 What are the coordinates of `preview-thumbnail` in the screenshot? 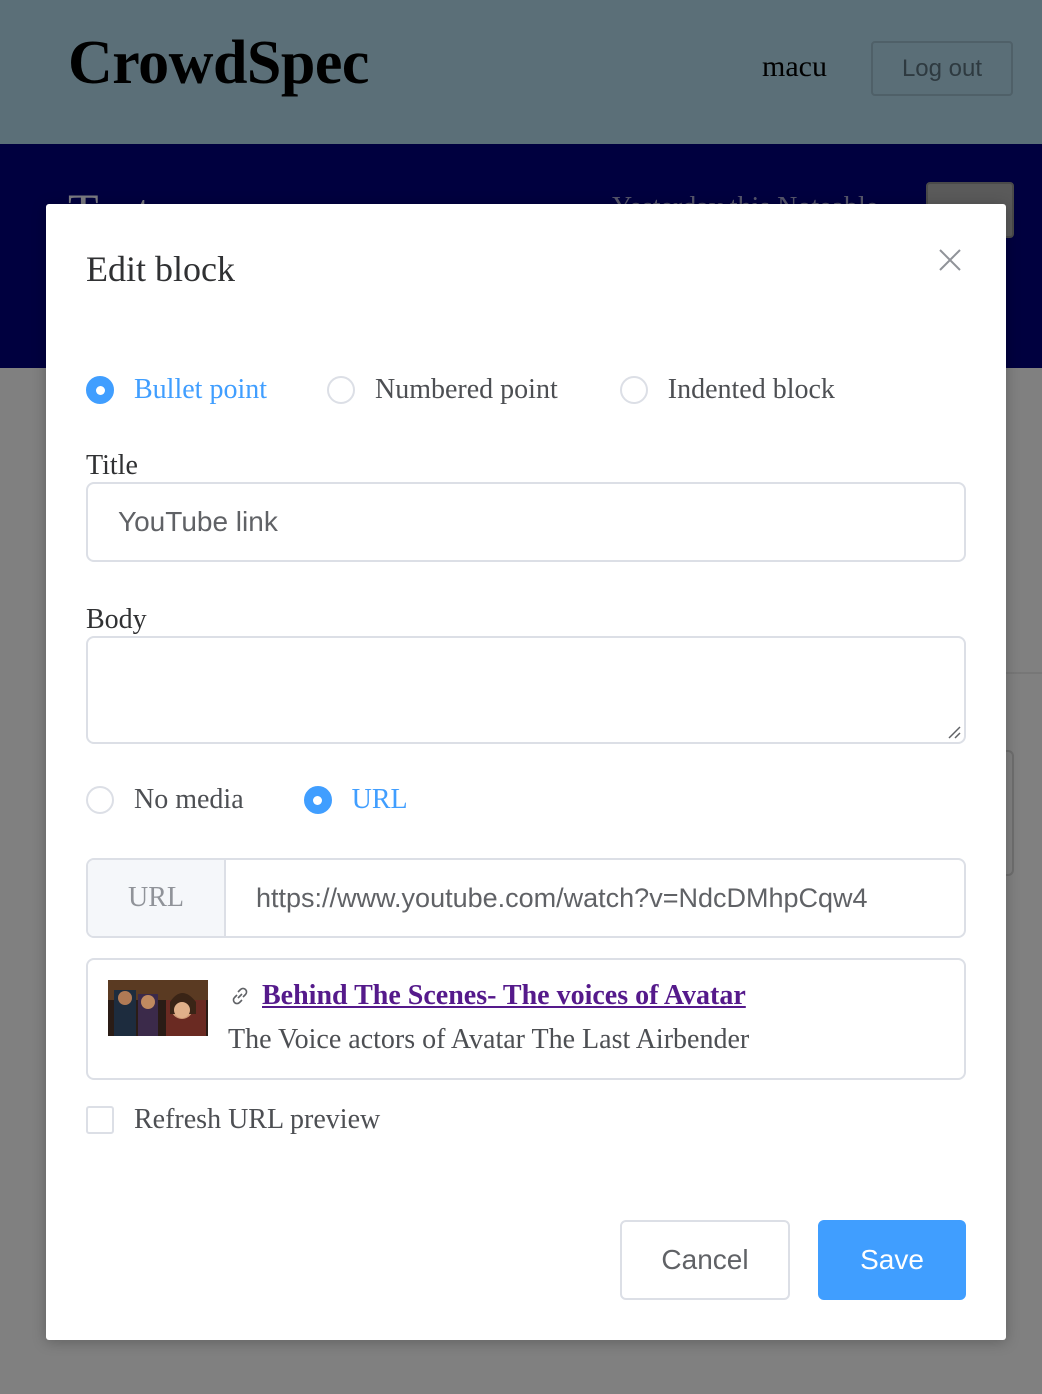 It's located at (158, 1008).